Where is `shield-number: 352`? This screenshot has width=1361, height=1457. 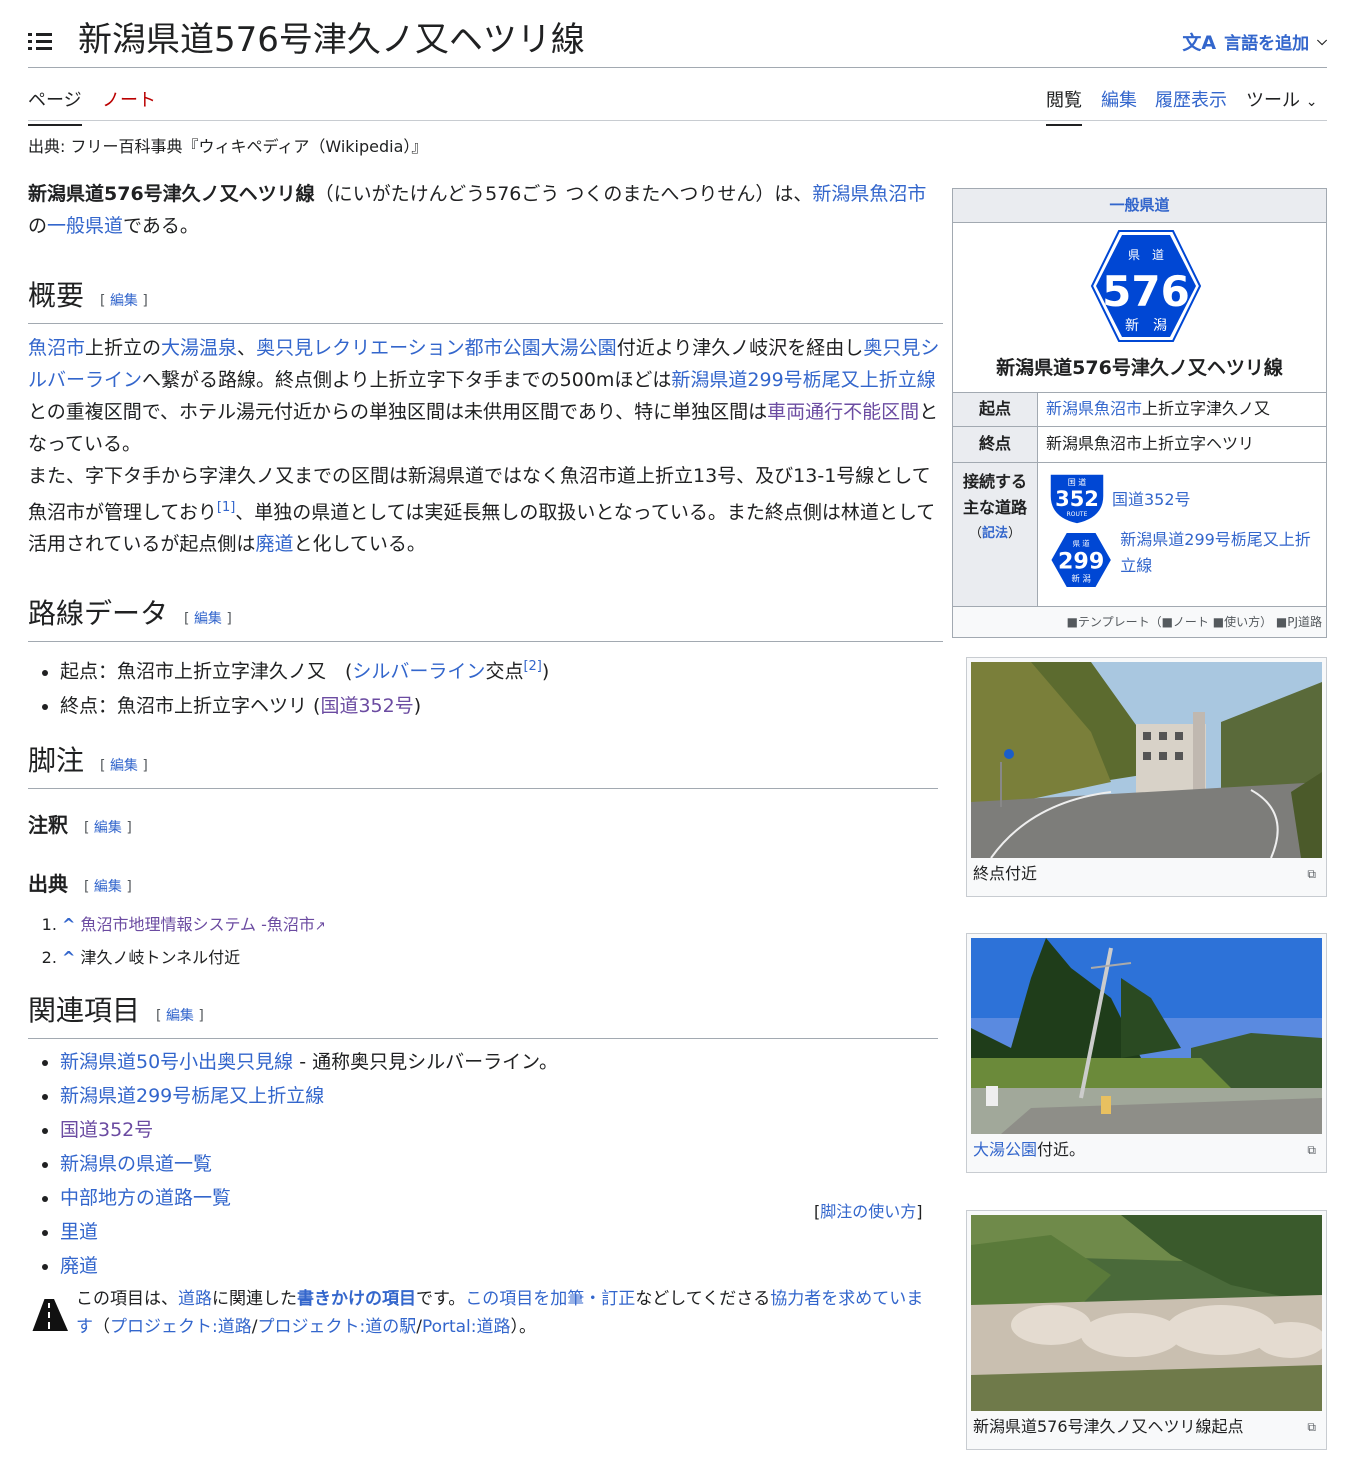
shield-number: 352 is located at coordinates (1077, 499).